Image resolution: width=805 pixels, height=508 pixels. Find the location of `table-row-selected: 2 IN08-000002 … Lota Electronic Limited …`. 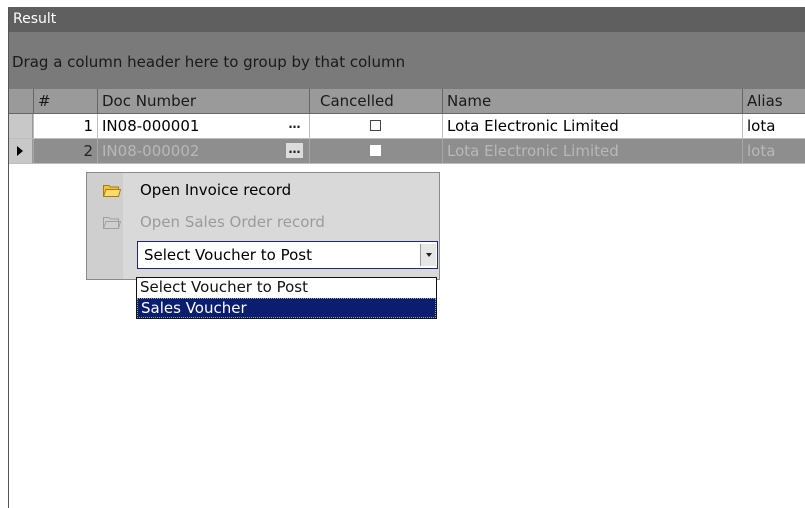

table-row-selected: 2 IN08-000002 … Lota Electronic Limited … is located at coordinates (407, 151).